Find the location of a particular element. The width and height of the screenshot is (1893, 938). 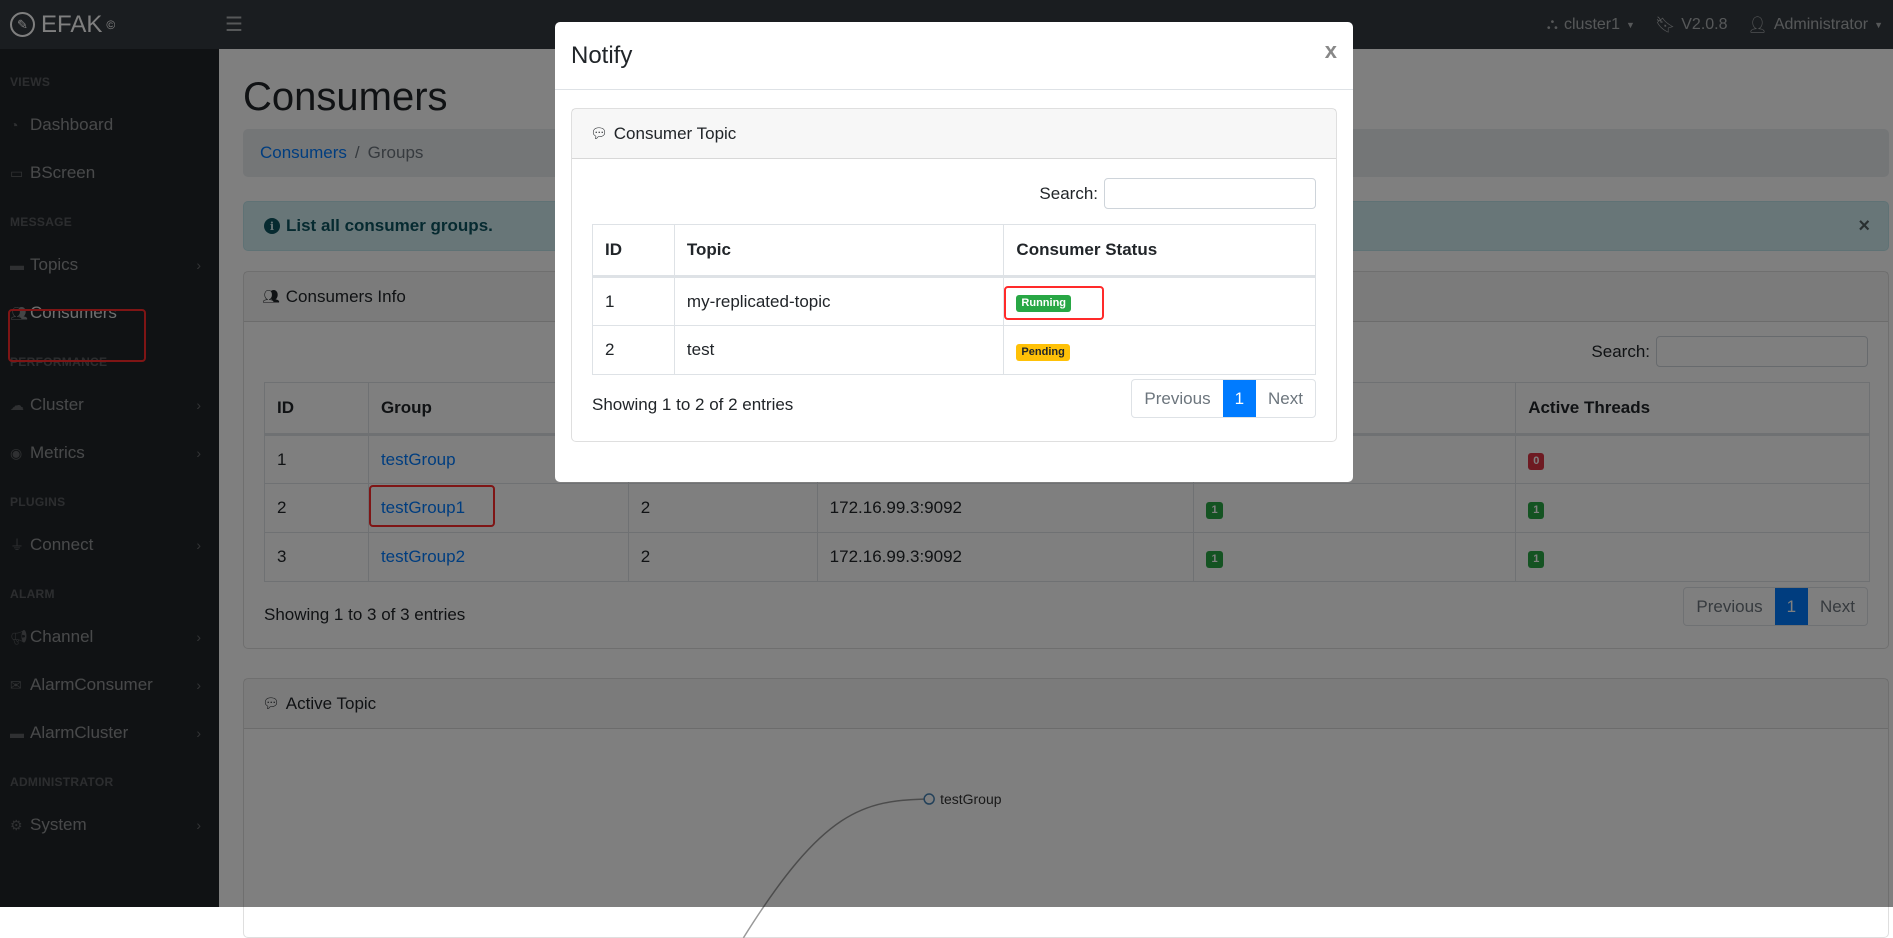

page-1-button: 1 is located at coordinates (1239, 398).